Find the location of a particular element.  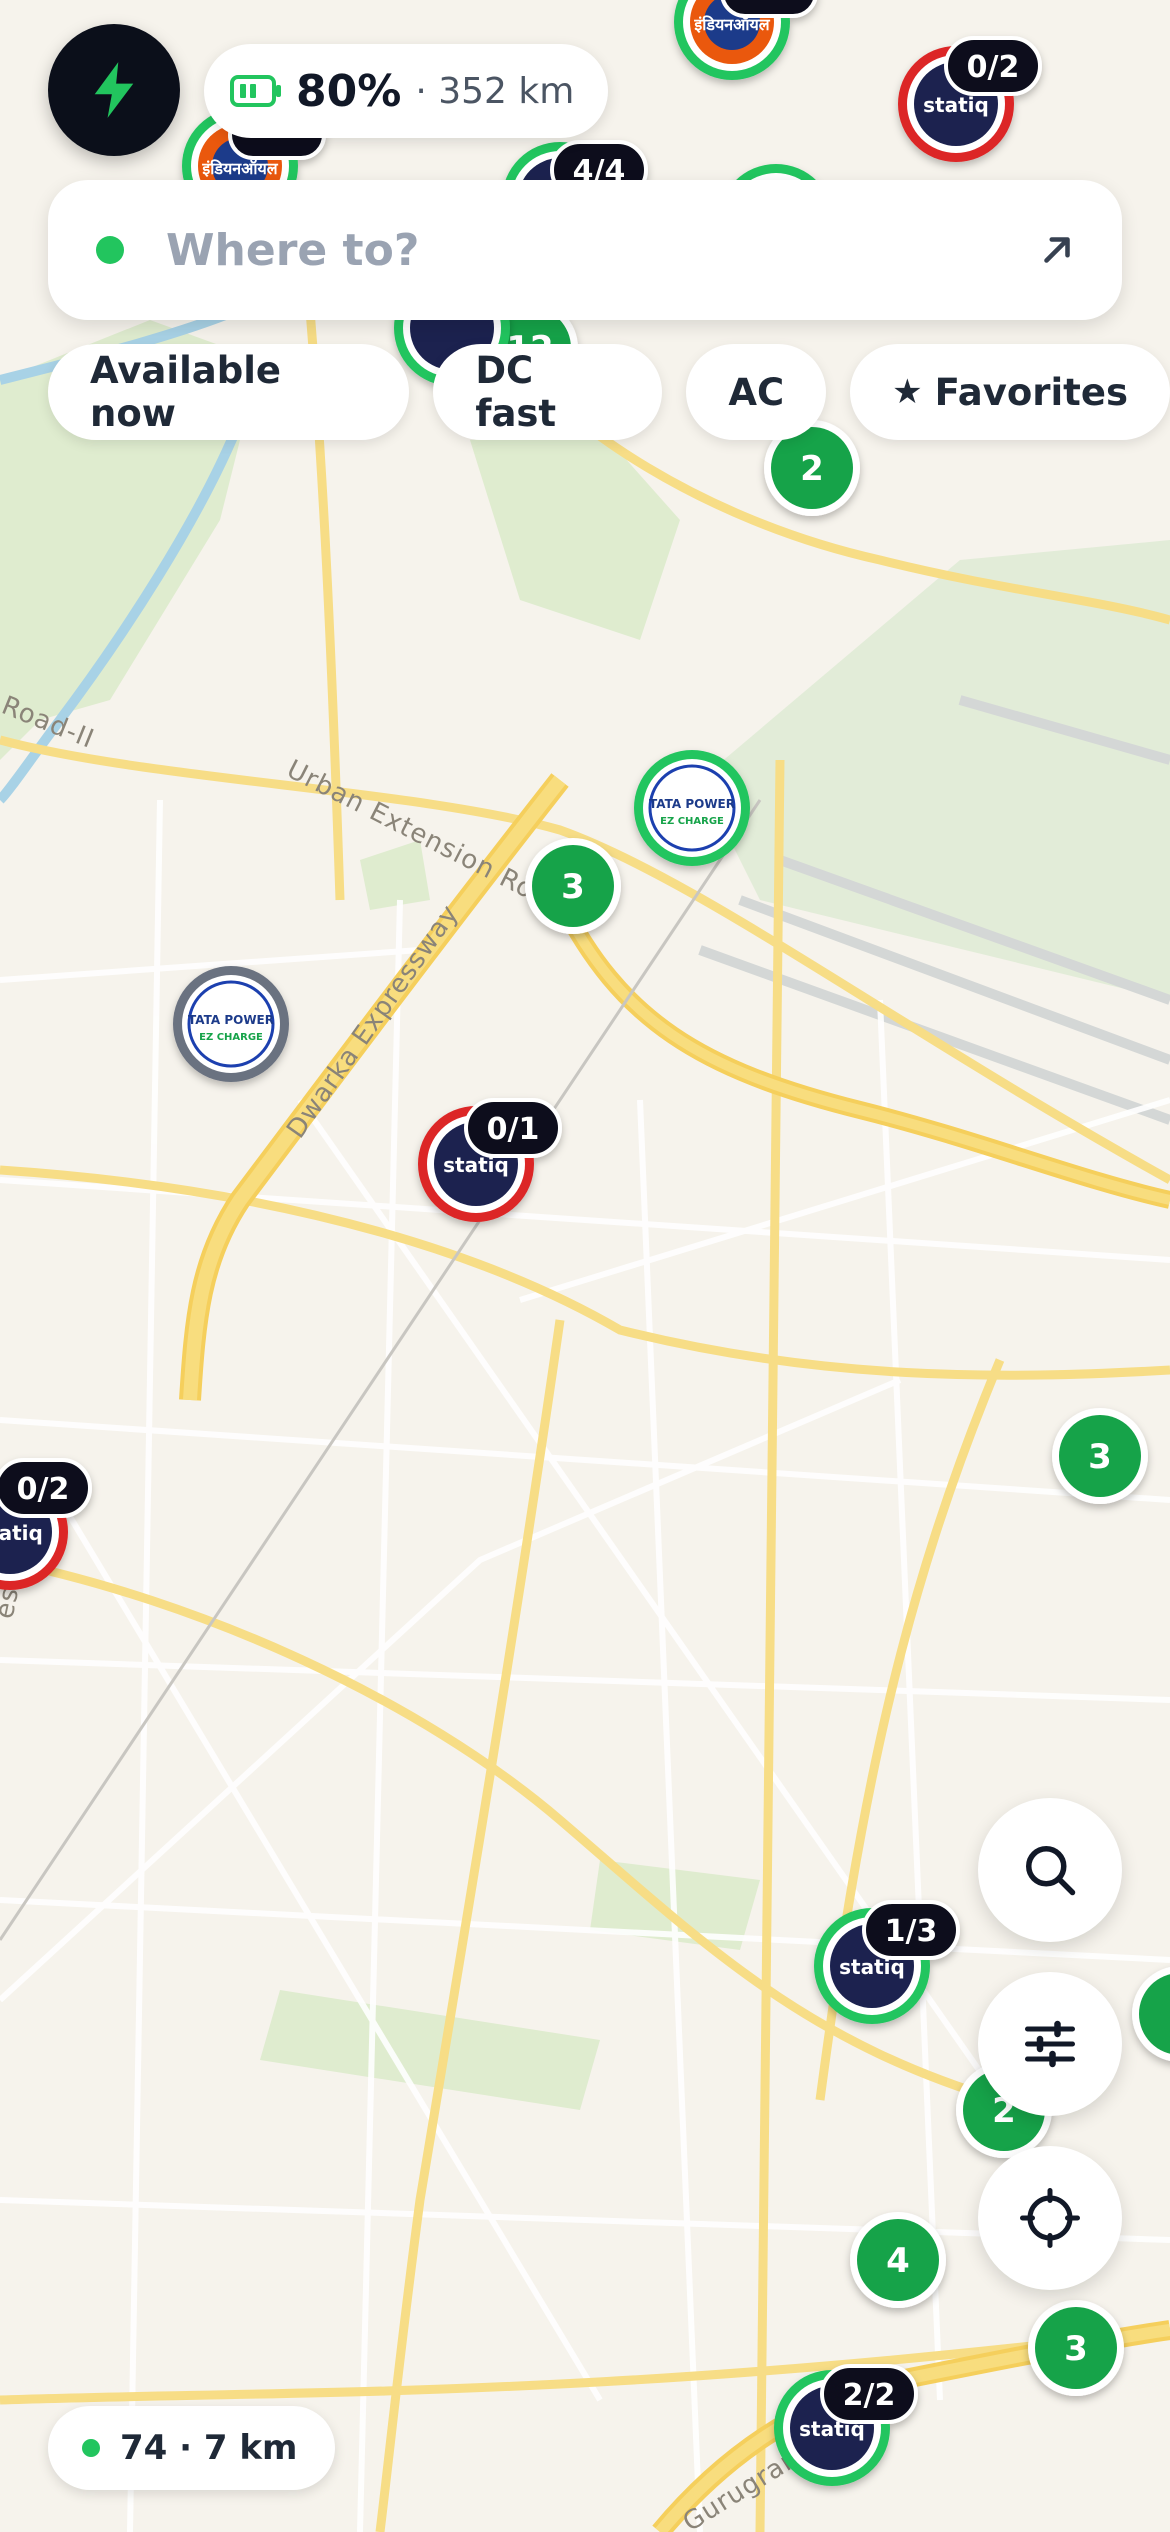

app-menu-button is located at coordinates (114, 90).